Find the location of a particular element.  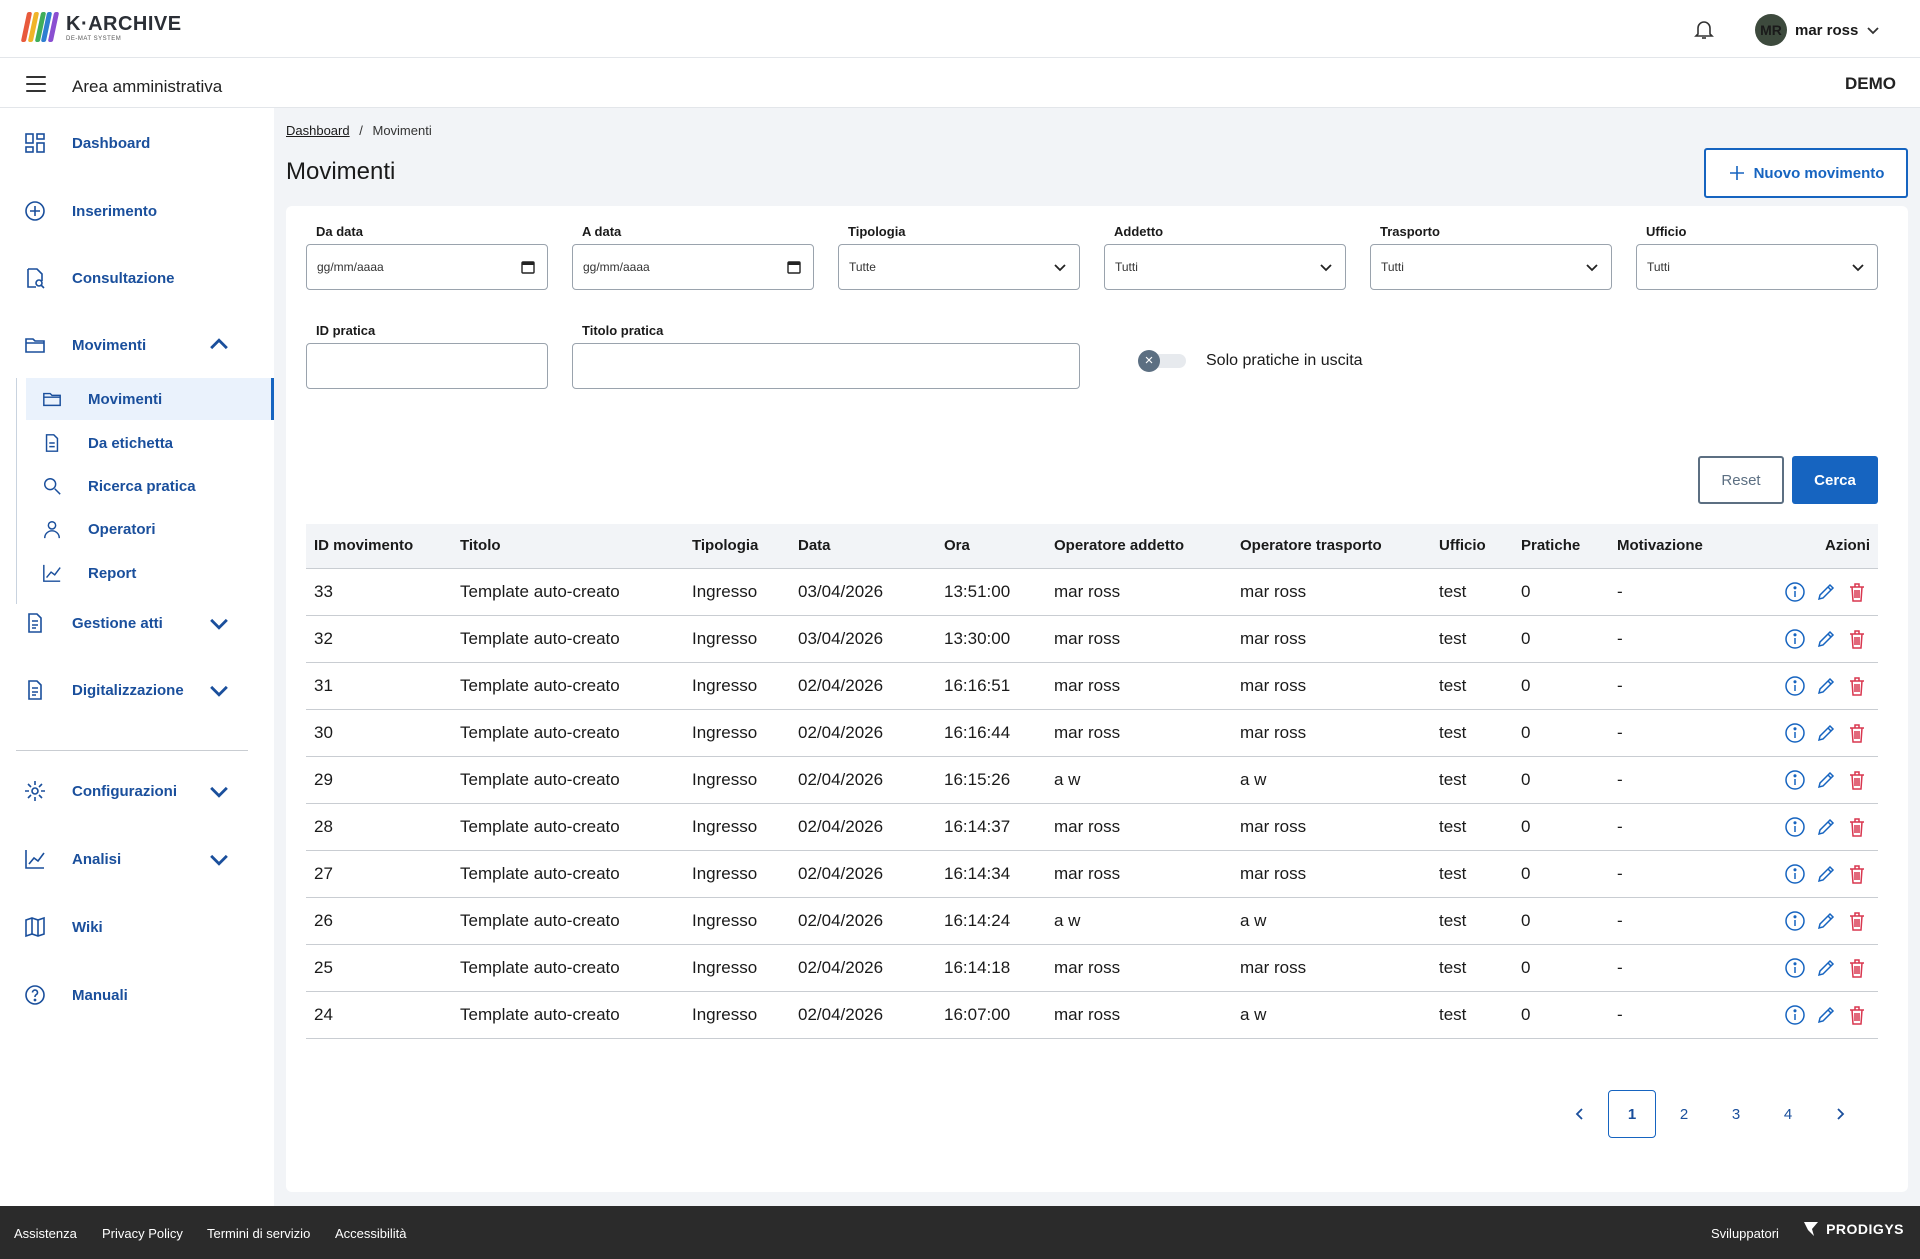

column-header: Ora is located at coordinates (991, 546).